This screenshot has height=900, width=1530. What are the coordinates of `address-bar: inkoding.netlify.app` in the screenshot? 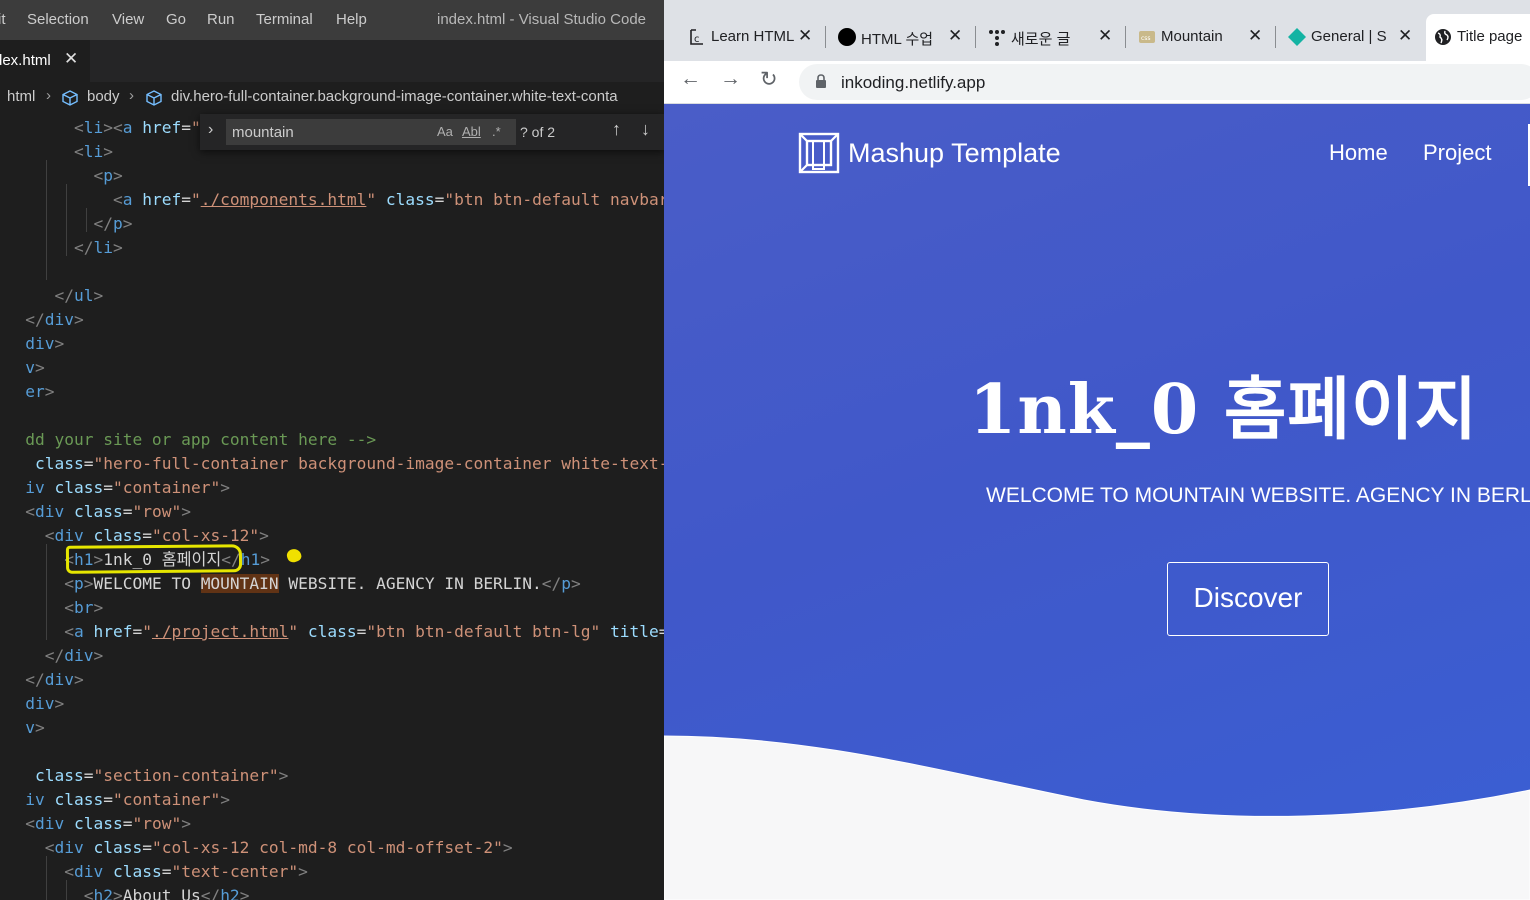 It's located at (1164, 82).